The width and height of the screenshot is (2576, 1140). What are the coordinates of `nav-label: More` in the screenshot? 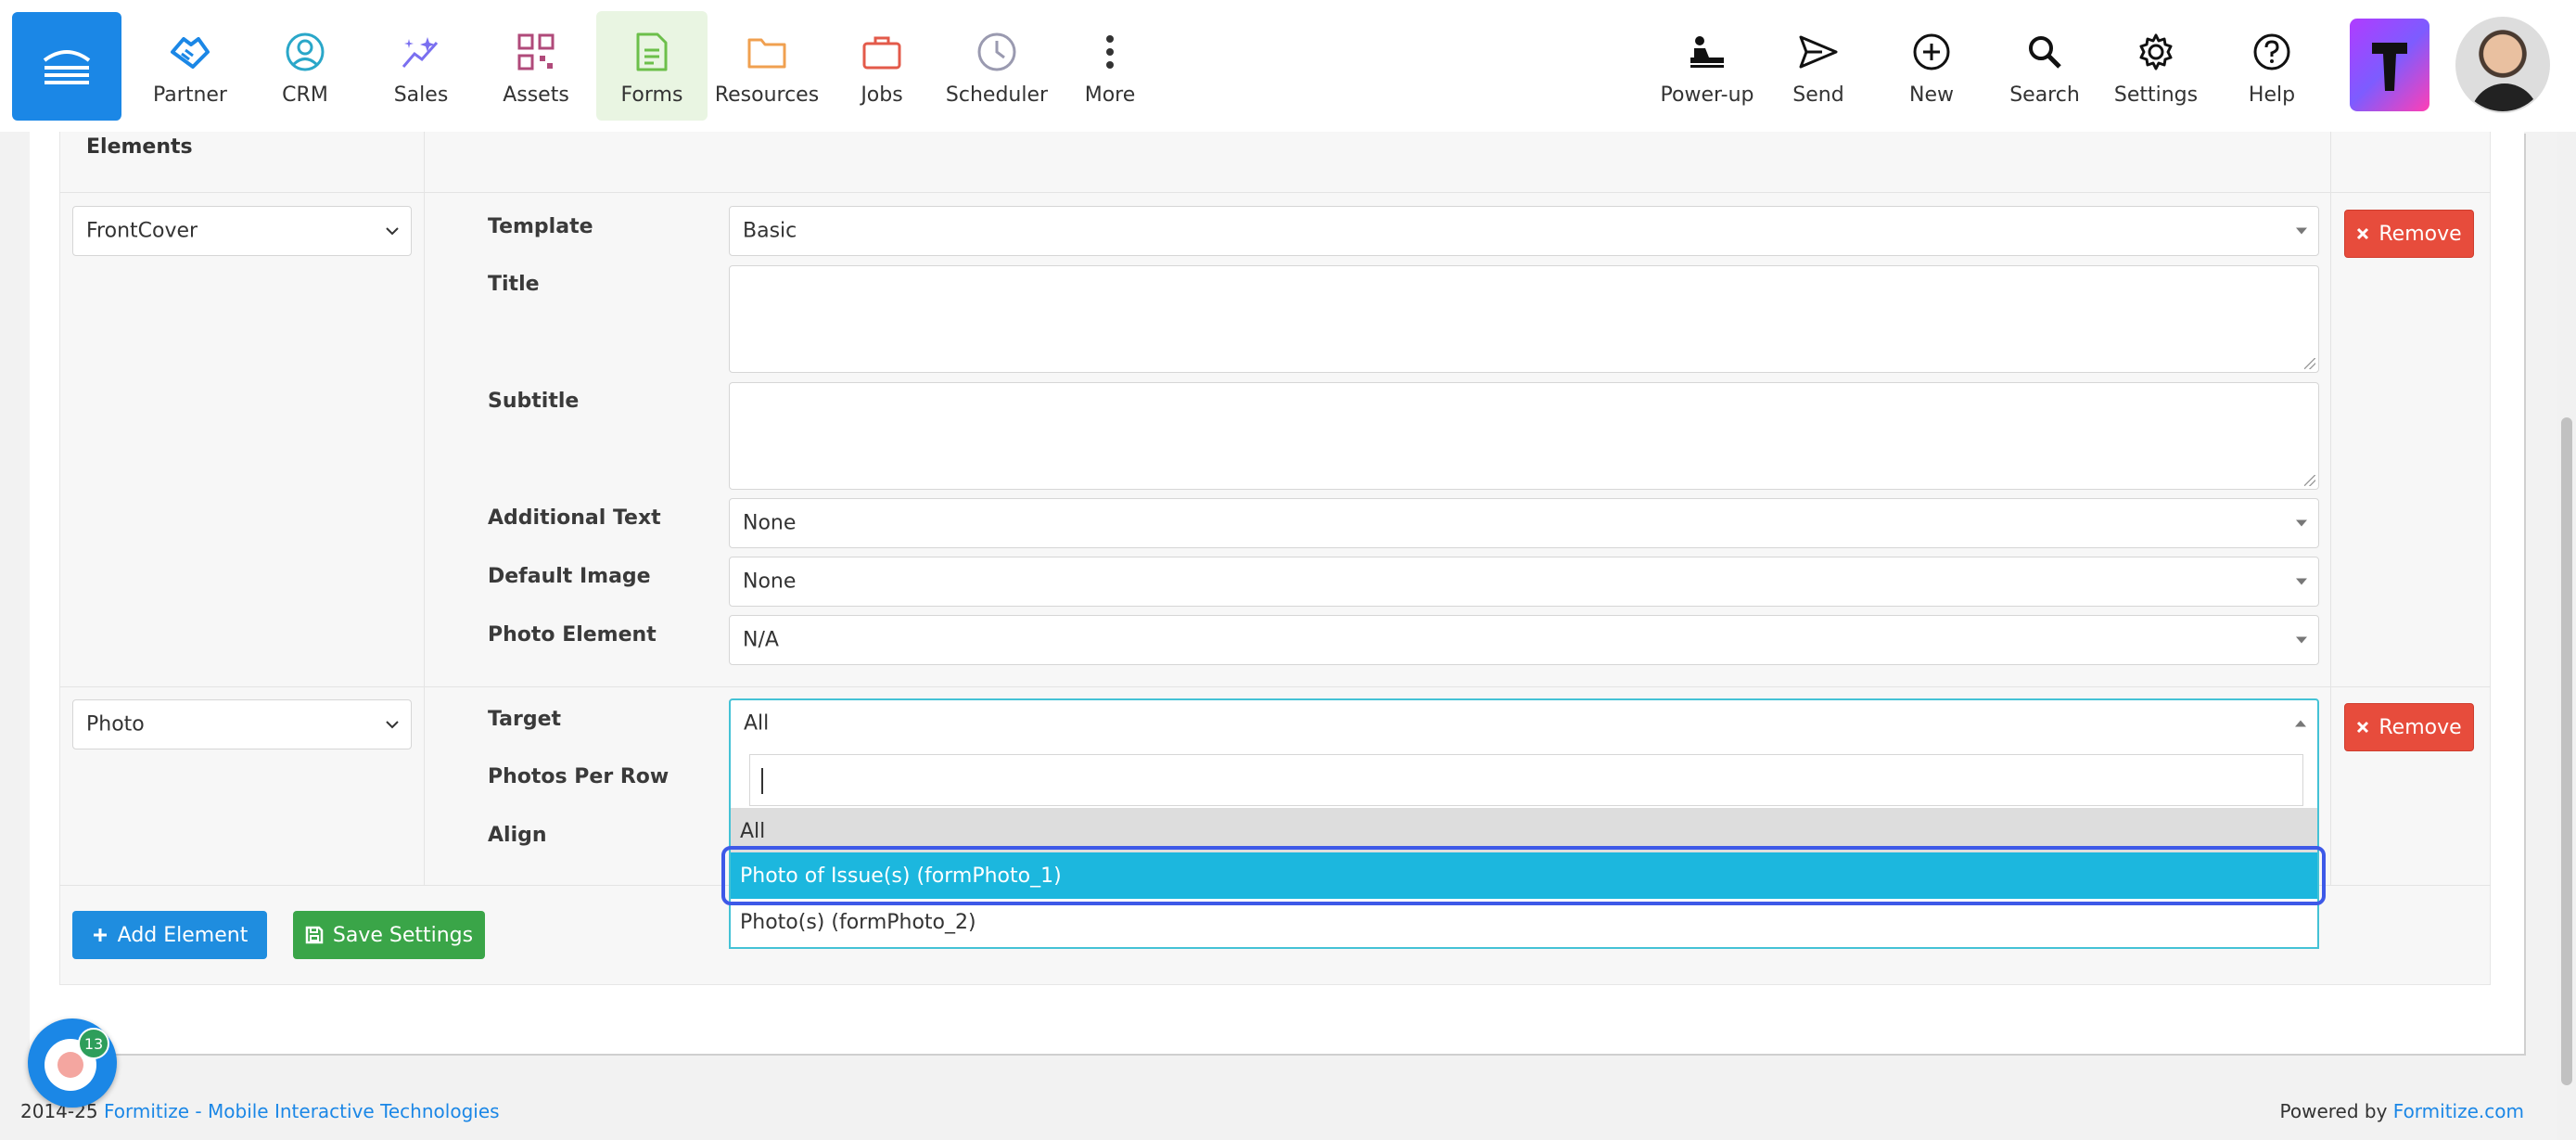 It's located at (1110, 95).